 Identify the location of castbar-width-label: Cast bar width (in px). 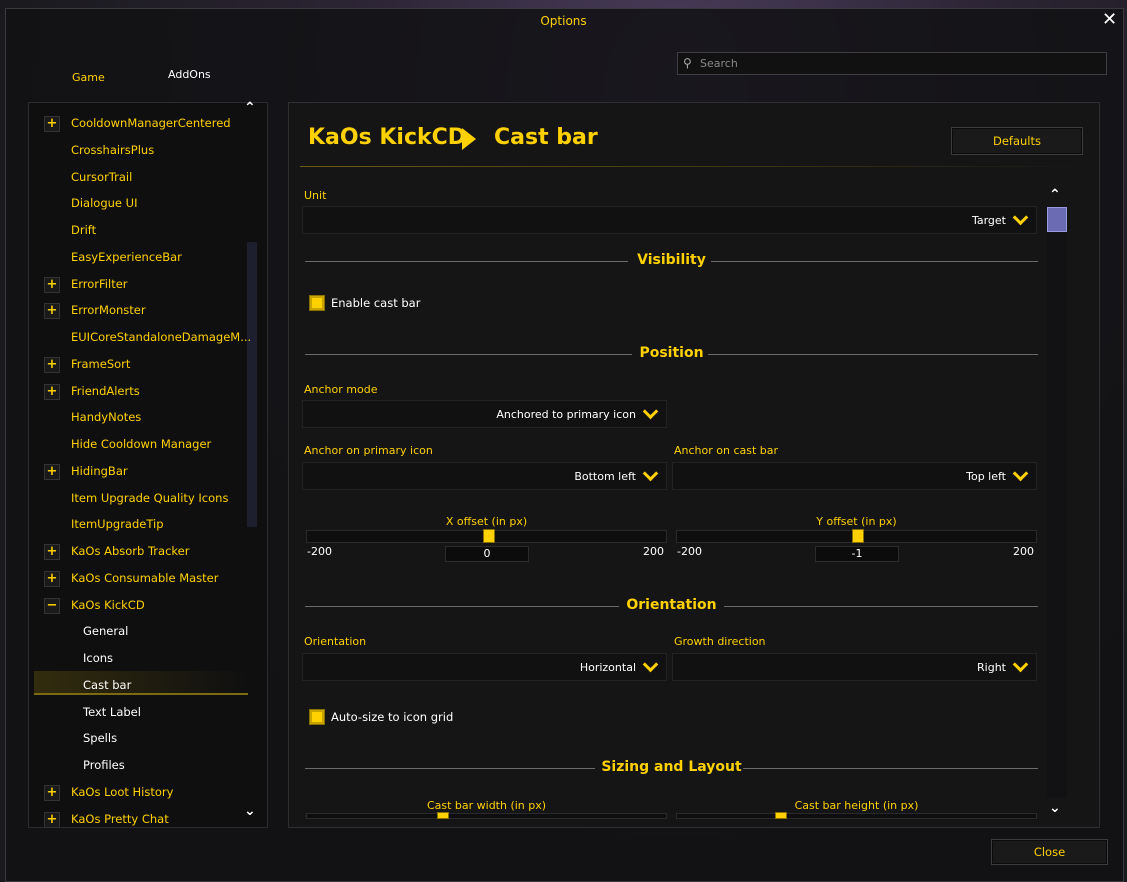
(486, 805).